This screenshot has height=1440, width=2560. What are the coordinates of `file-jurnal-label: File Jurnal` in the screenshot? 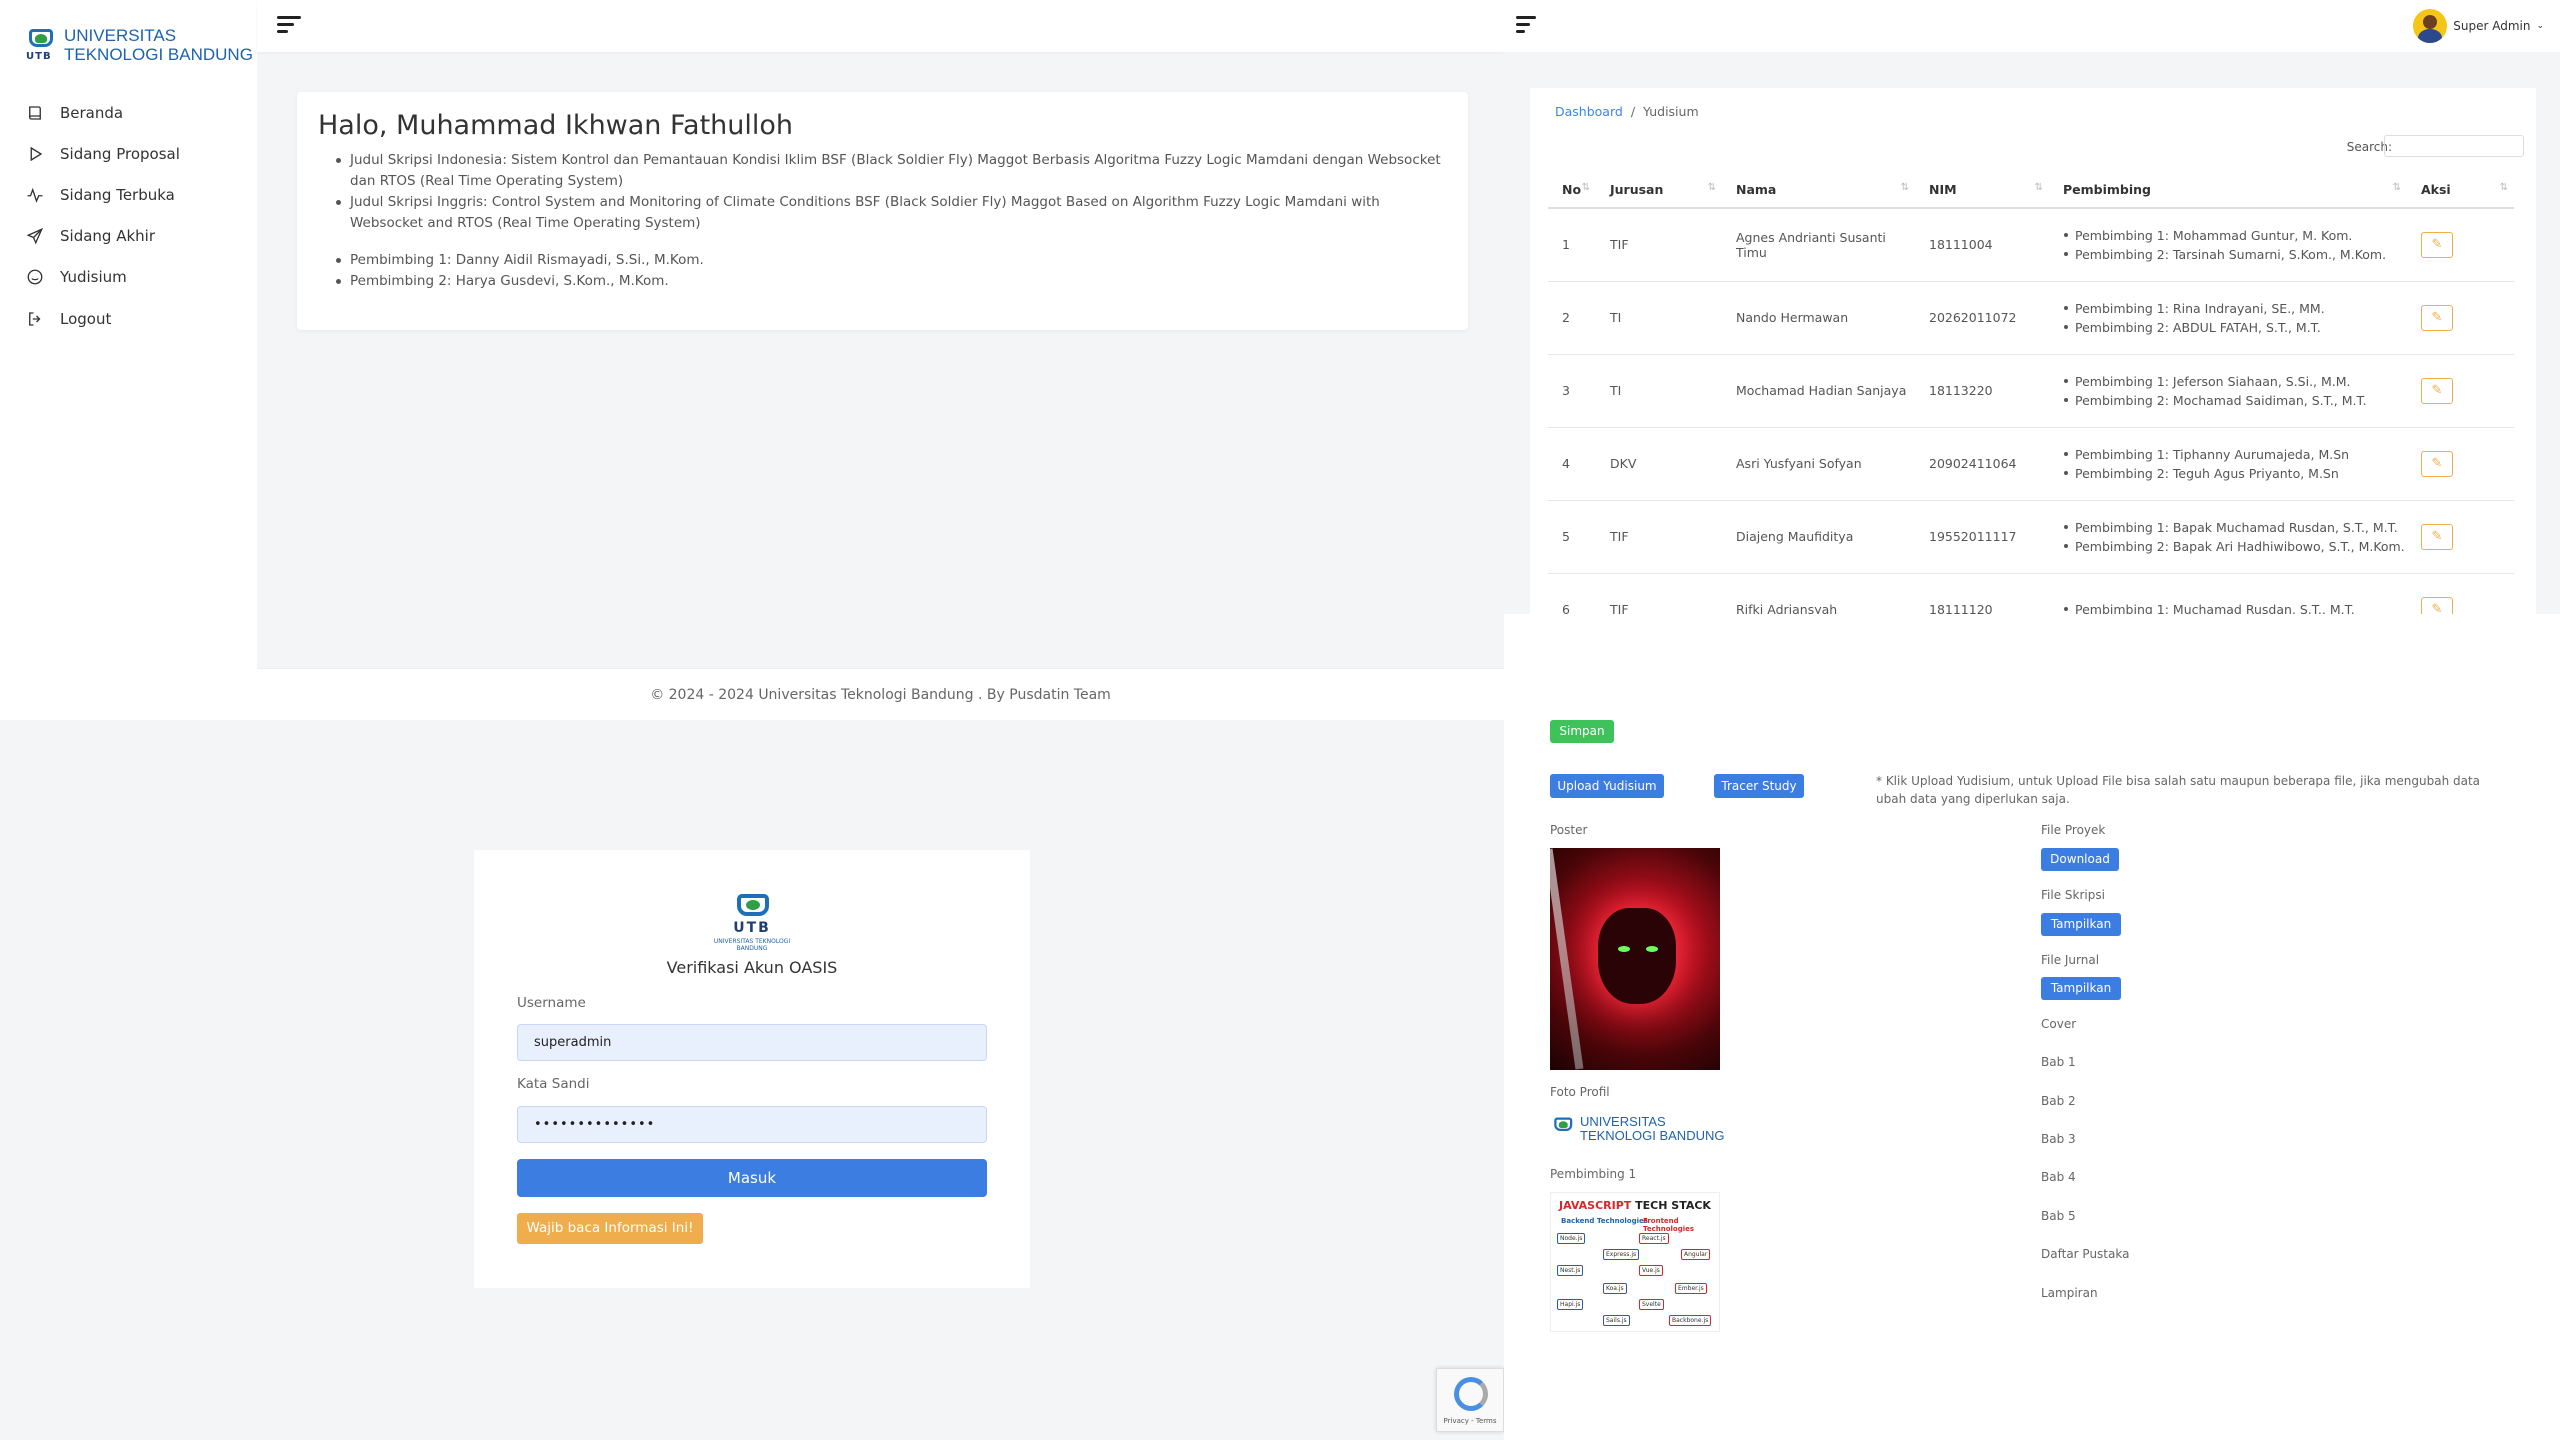 It's located at (2070, 960).